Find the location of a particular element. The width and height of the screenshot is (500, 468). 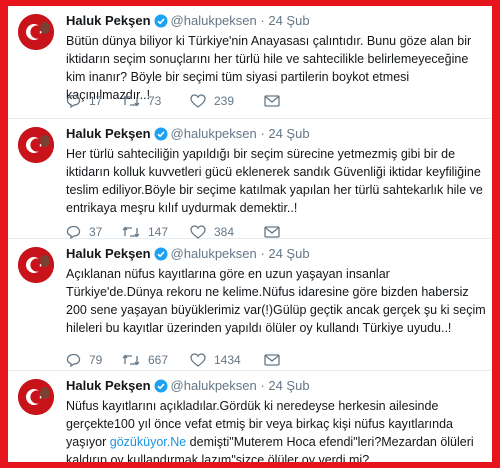

like-count: 384 is located at coordinates (224, 232).